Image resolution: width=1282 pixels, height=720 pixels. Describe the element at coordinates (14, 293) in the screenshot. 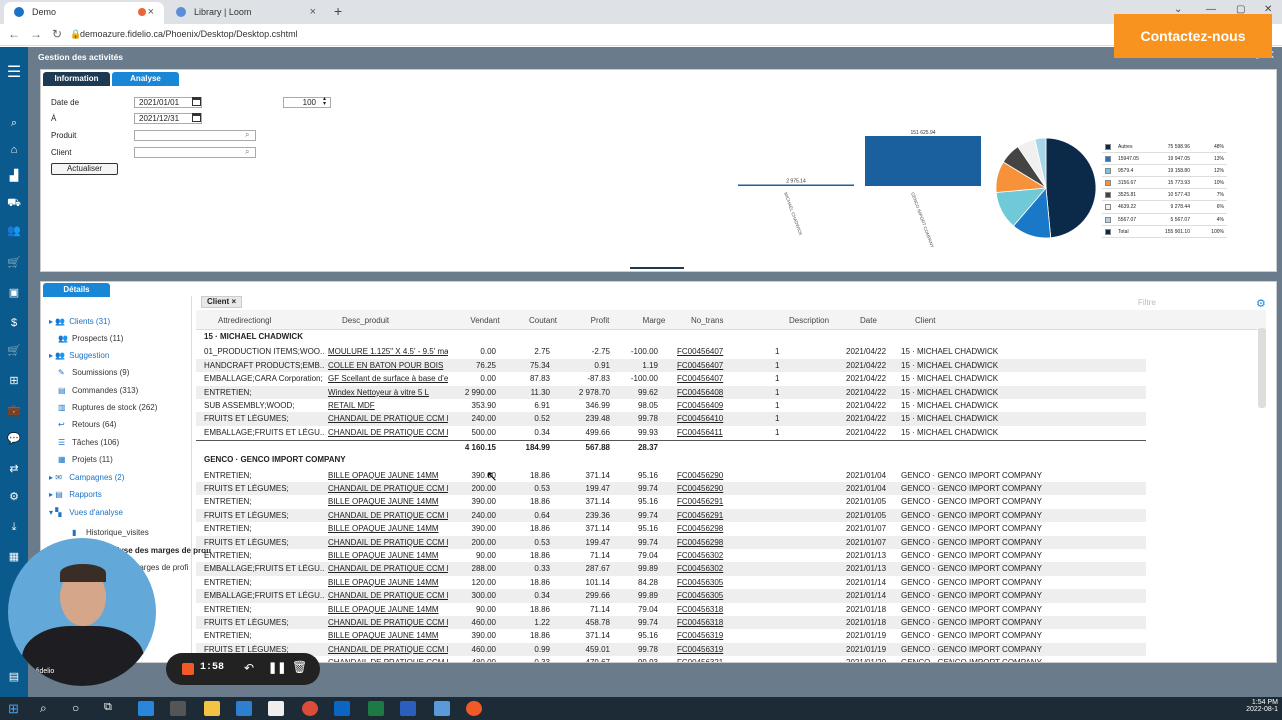

I see `contact-card-icon: ▣` at that location.